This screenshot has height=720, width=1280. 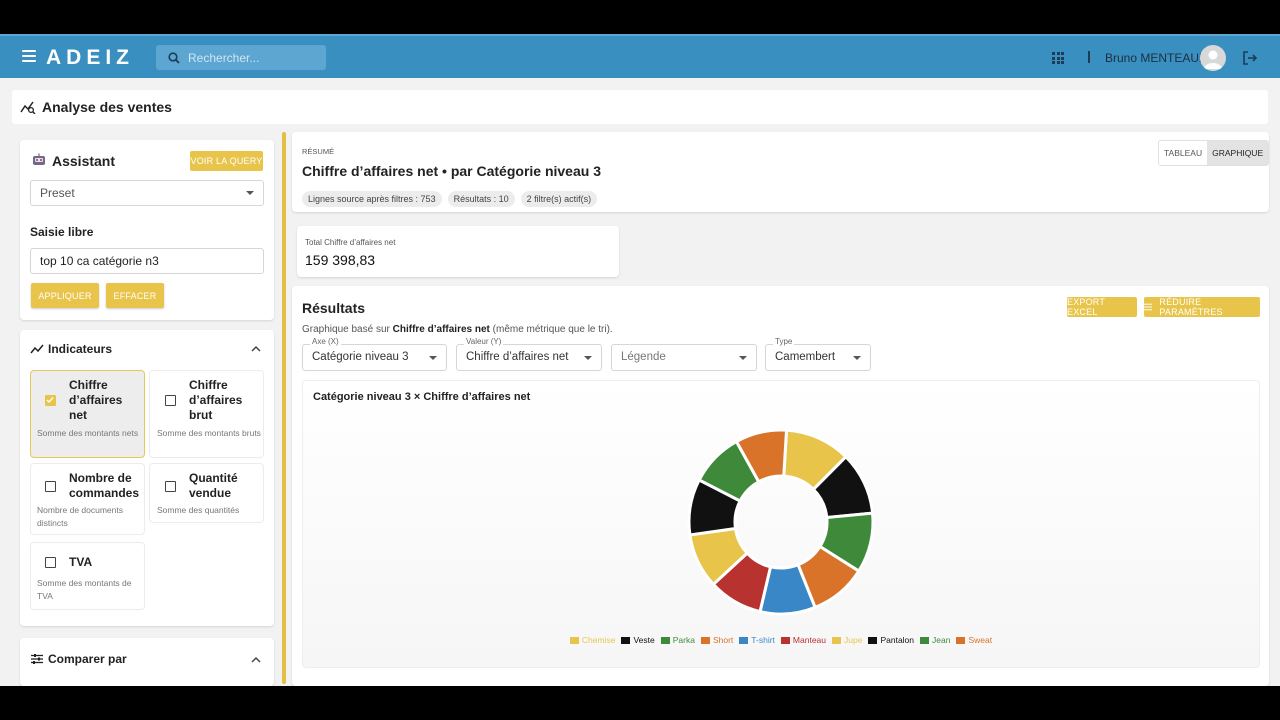 I want to click on legend-placeholder: Légende, so click(x=643, y=357).